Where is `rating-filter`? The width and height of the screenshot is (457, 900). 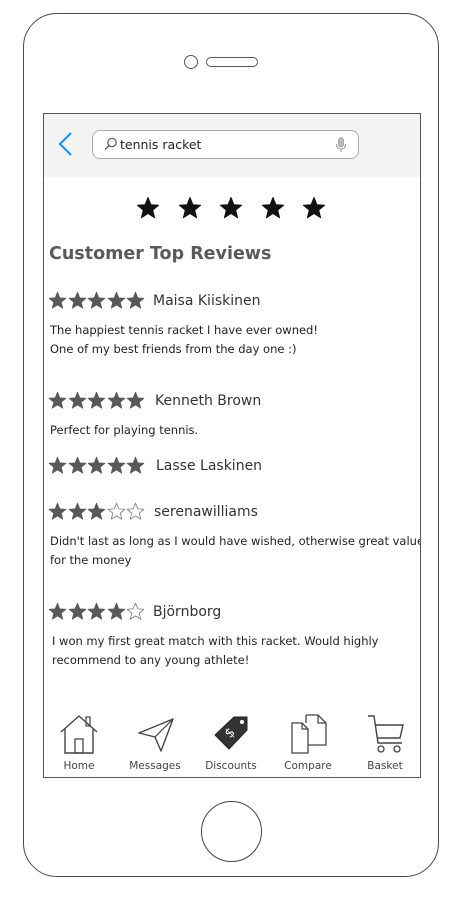
rating-filter is located at coordinates (231, 208).